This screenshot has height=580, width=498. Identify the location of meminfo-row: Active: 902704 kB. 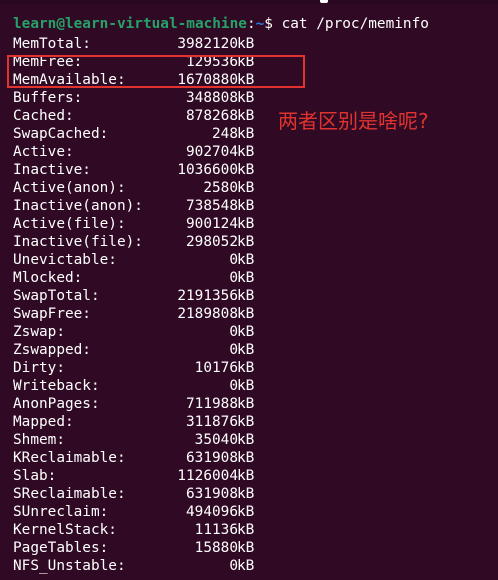
(255, 152).